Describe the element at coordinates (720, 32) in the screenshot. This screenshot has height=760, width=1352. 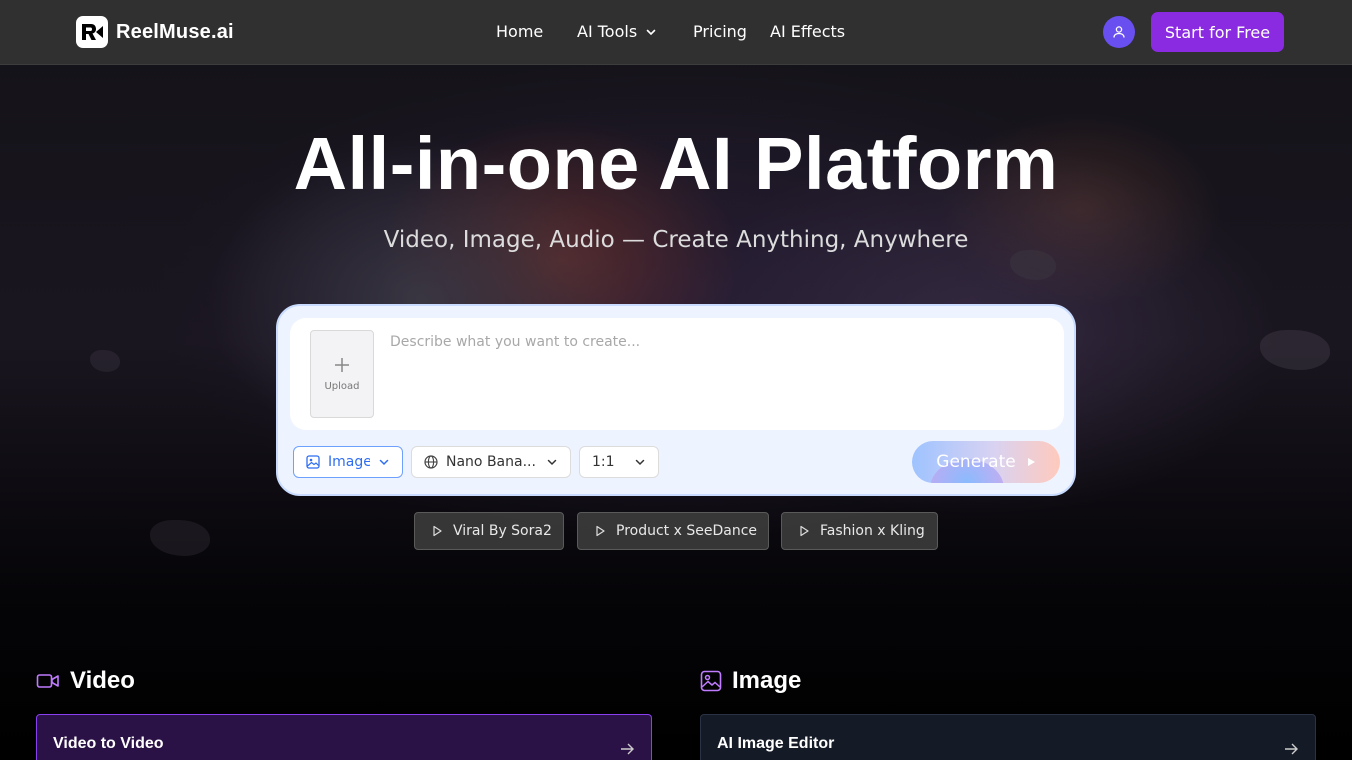
I see `nav-pricing: Pricing` at that location.